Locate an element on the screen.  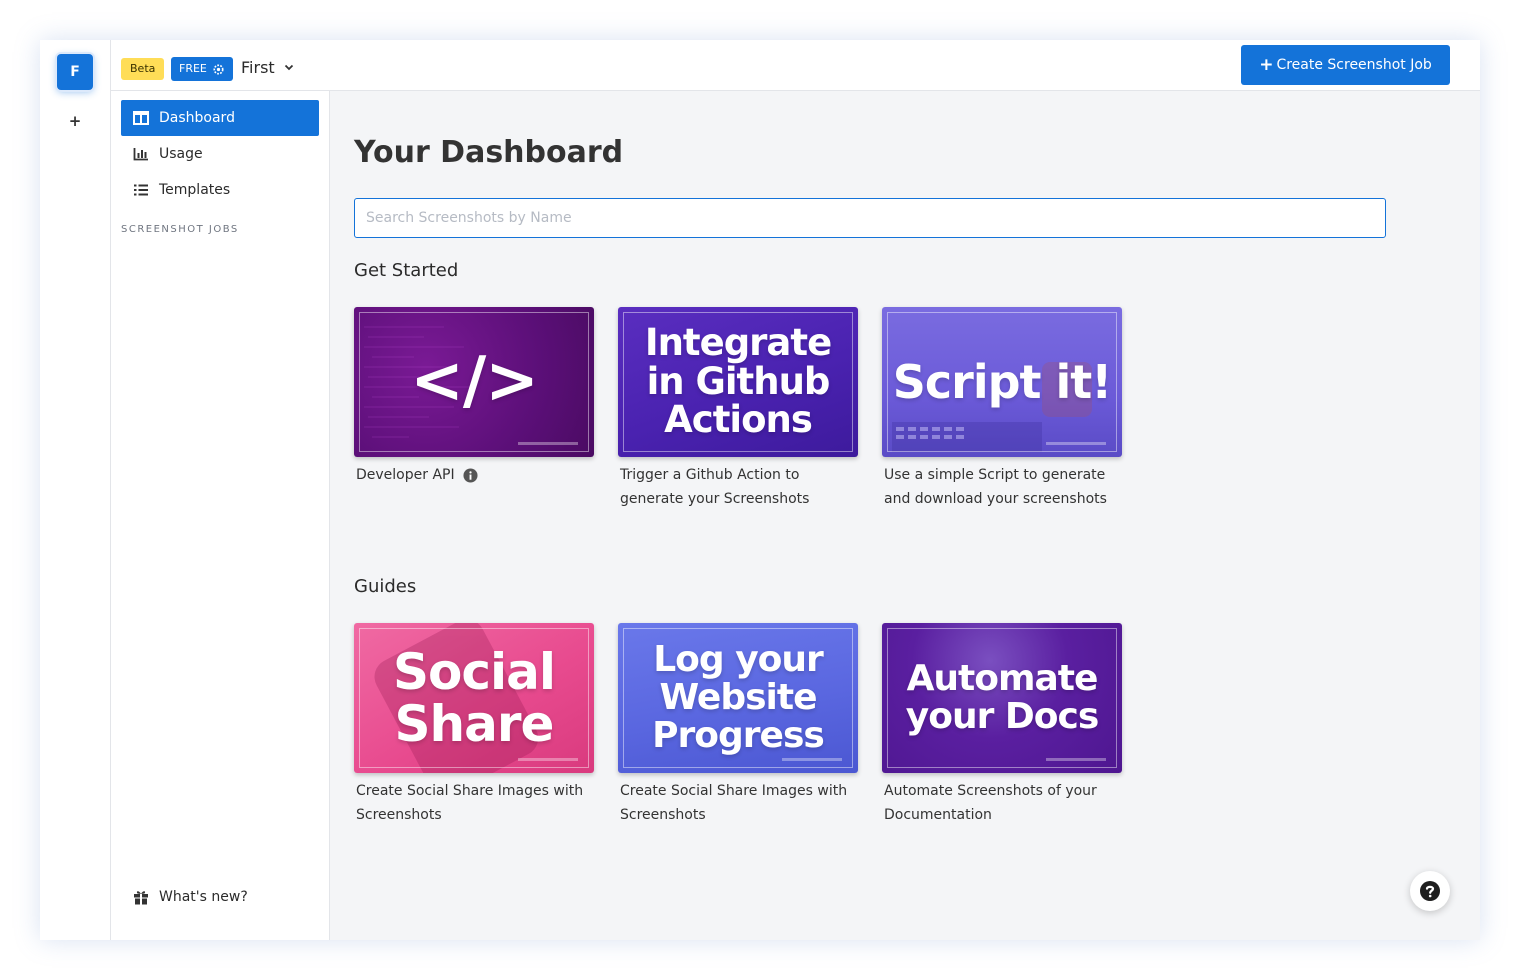
whats-new-label: What's new? is located at coordinates (203, 897).